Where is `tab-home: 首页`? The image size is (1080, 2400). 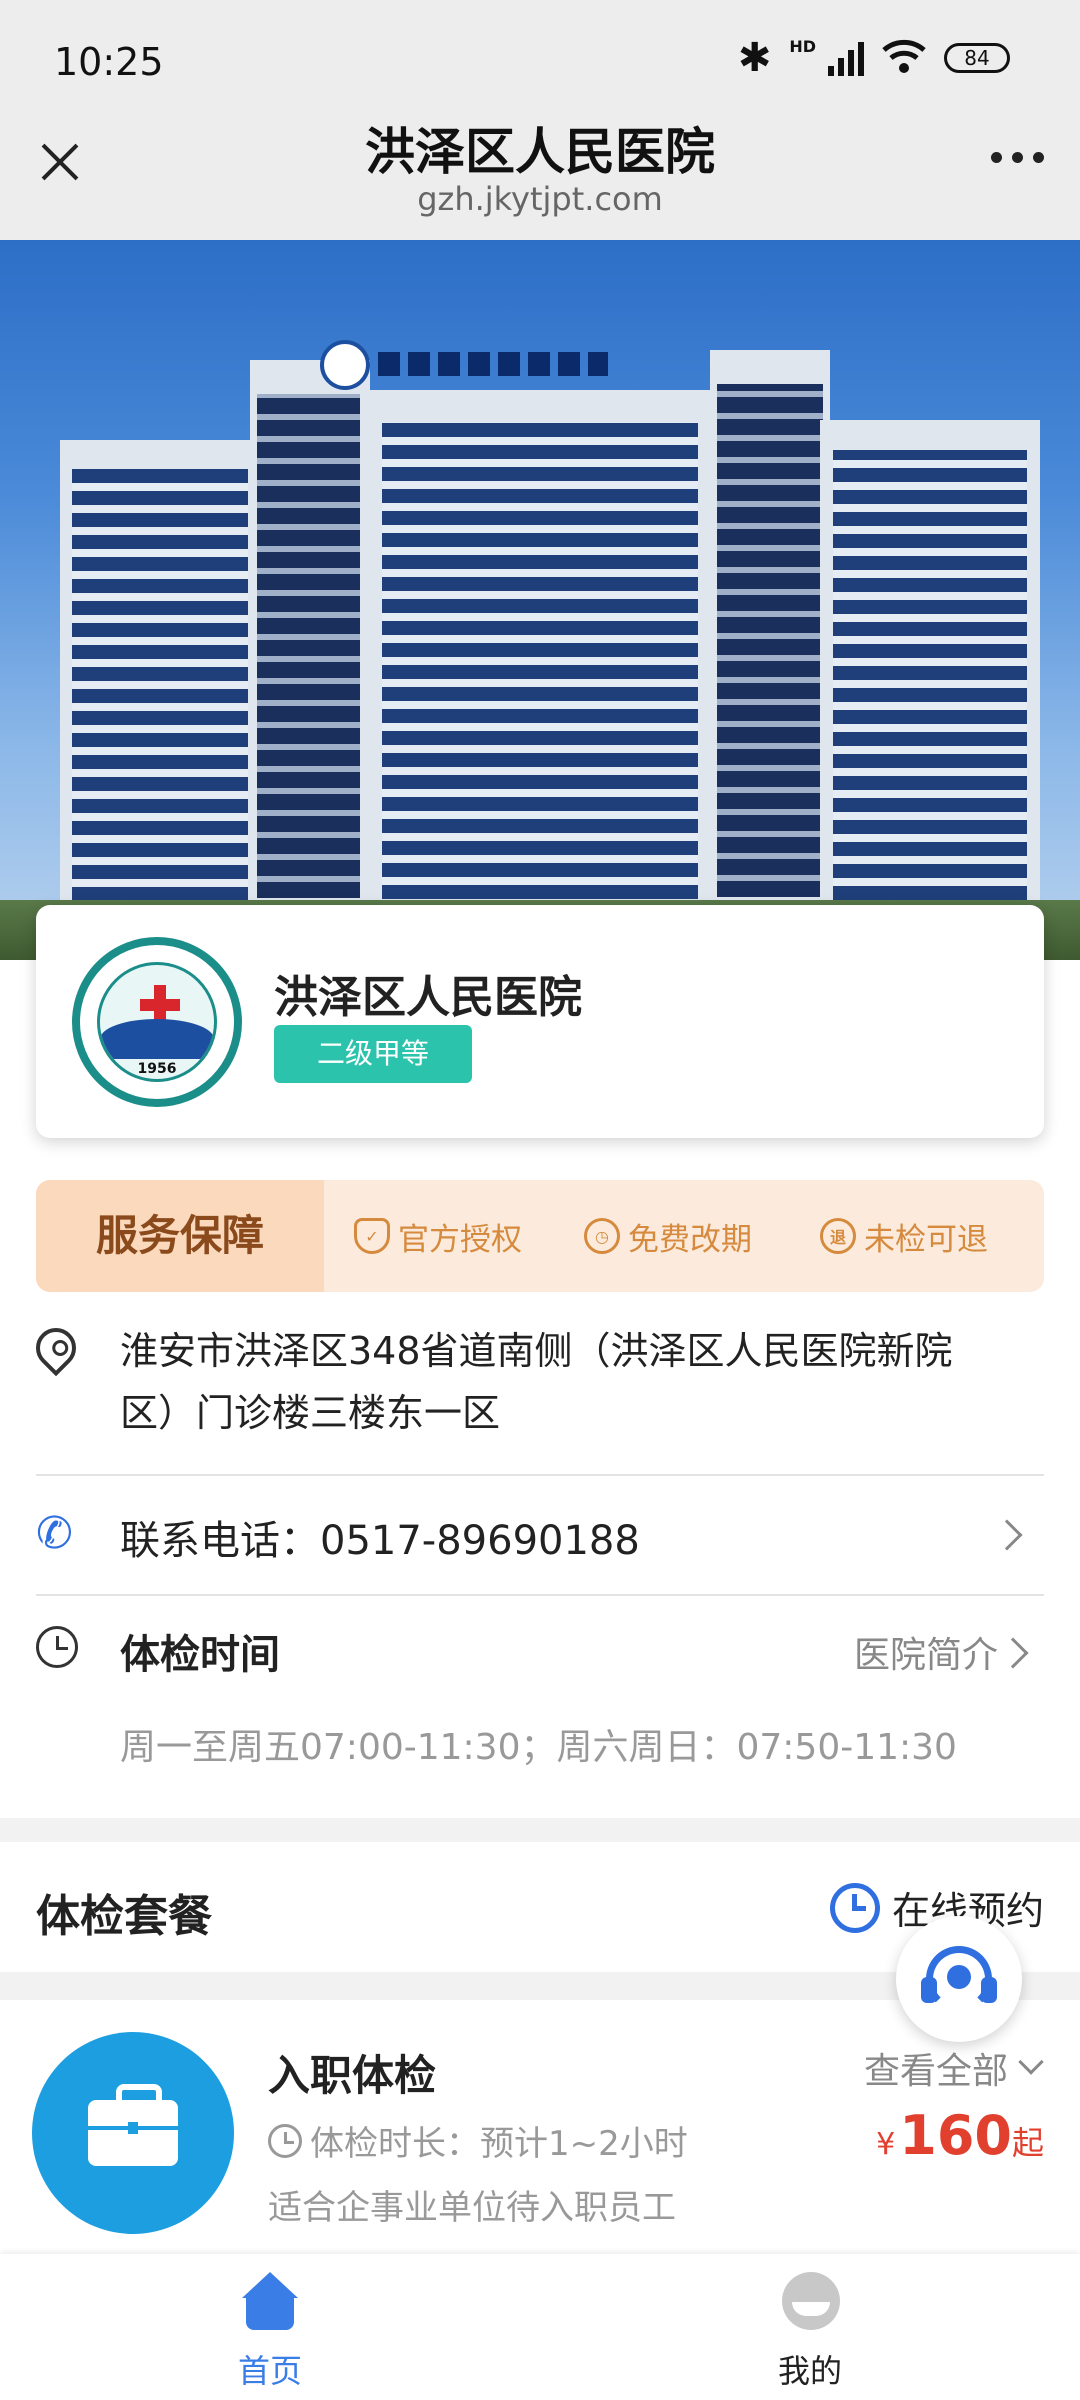
tab-home: 首页 is located at coordinates (270, 2327).